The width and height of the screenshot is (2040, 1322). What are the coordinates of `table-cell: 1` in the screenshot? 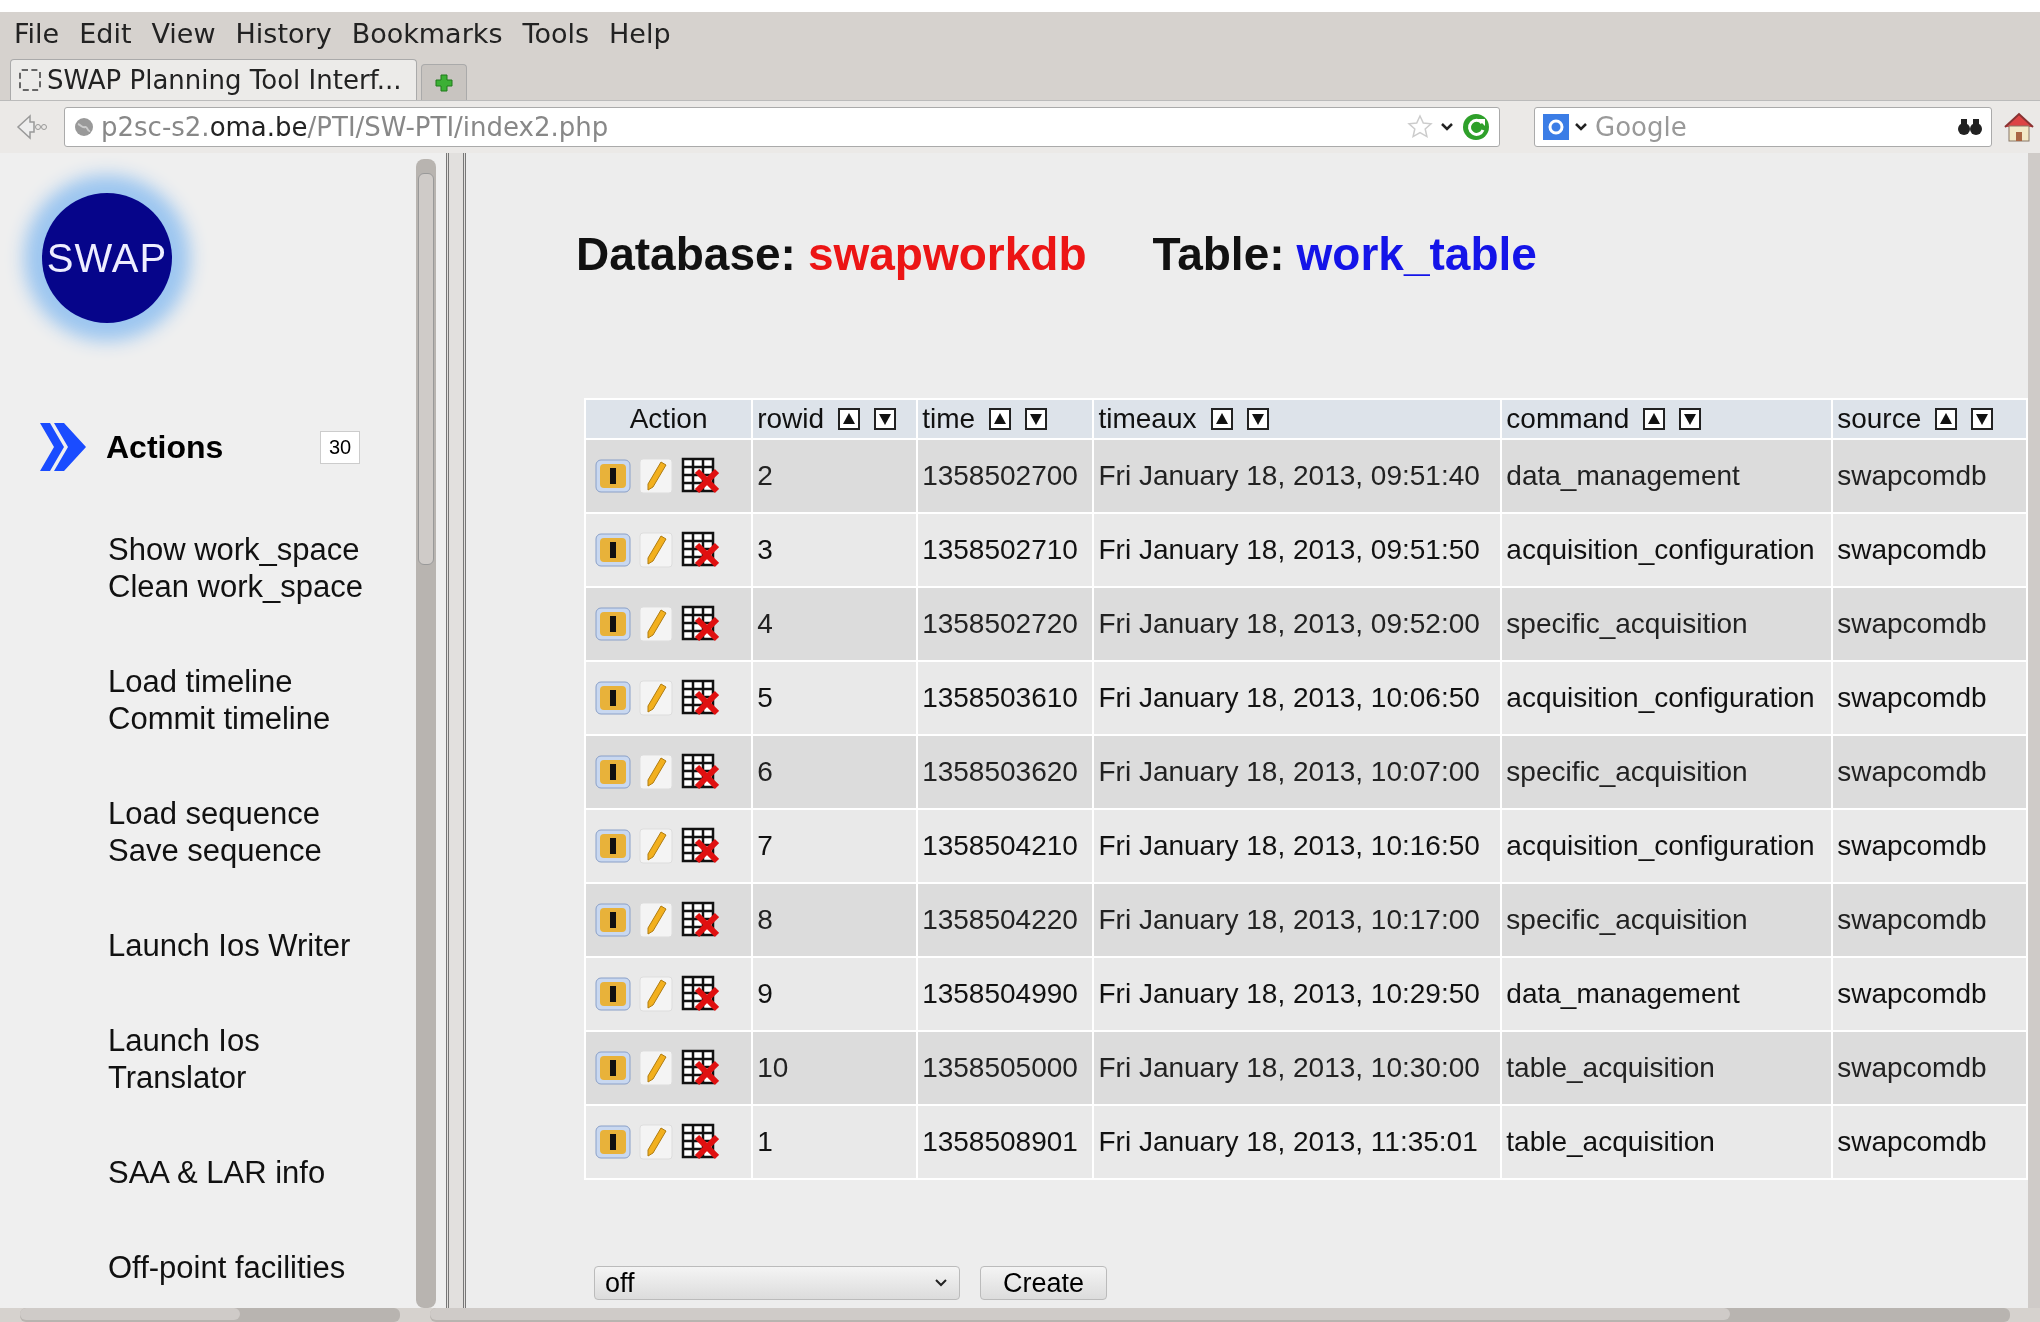 It's located at (835, 1142).